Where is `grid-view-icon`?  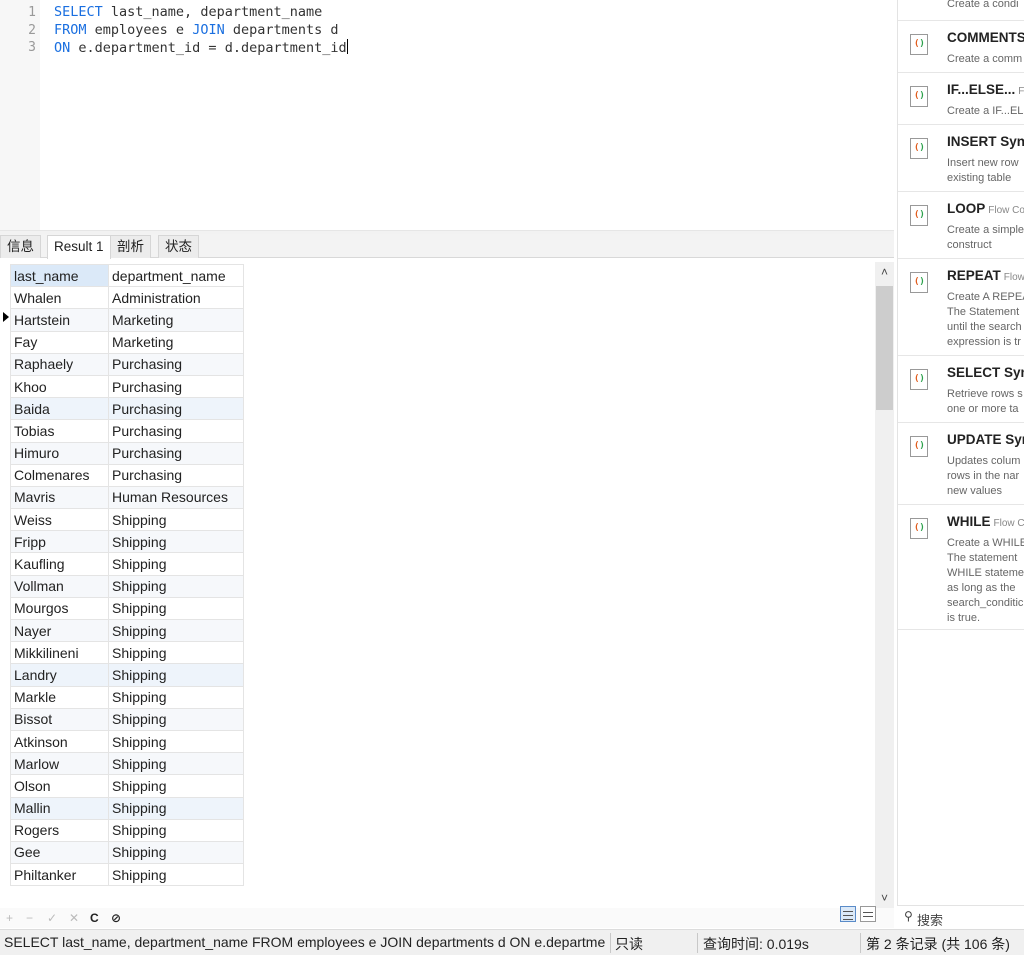 grid-view-icon is located at coordinates (848, 914).